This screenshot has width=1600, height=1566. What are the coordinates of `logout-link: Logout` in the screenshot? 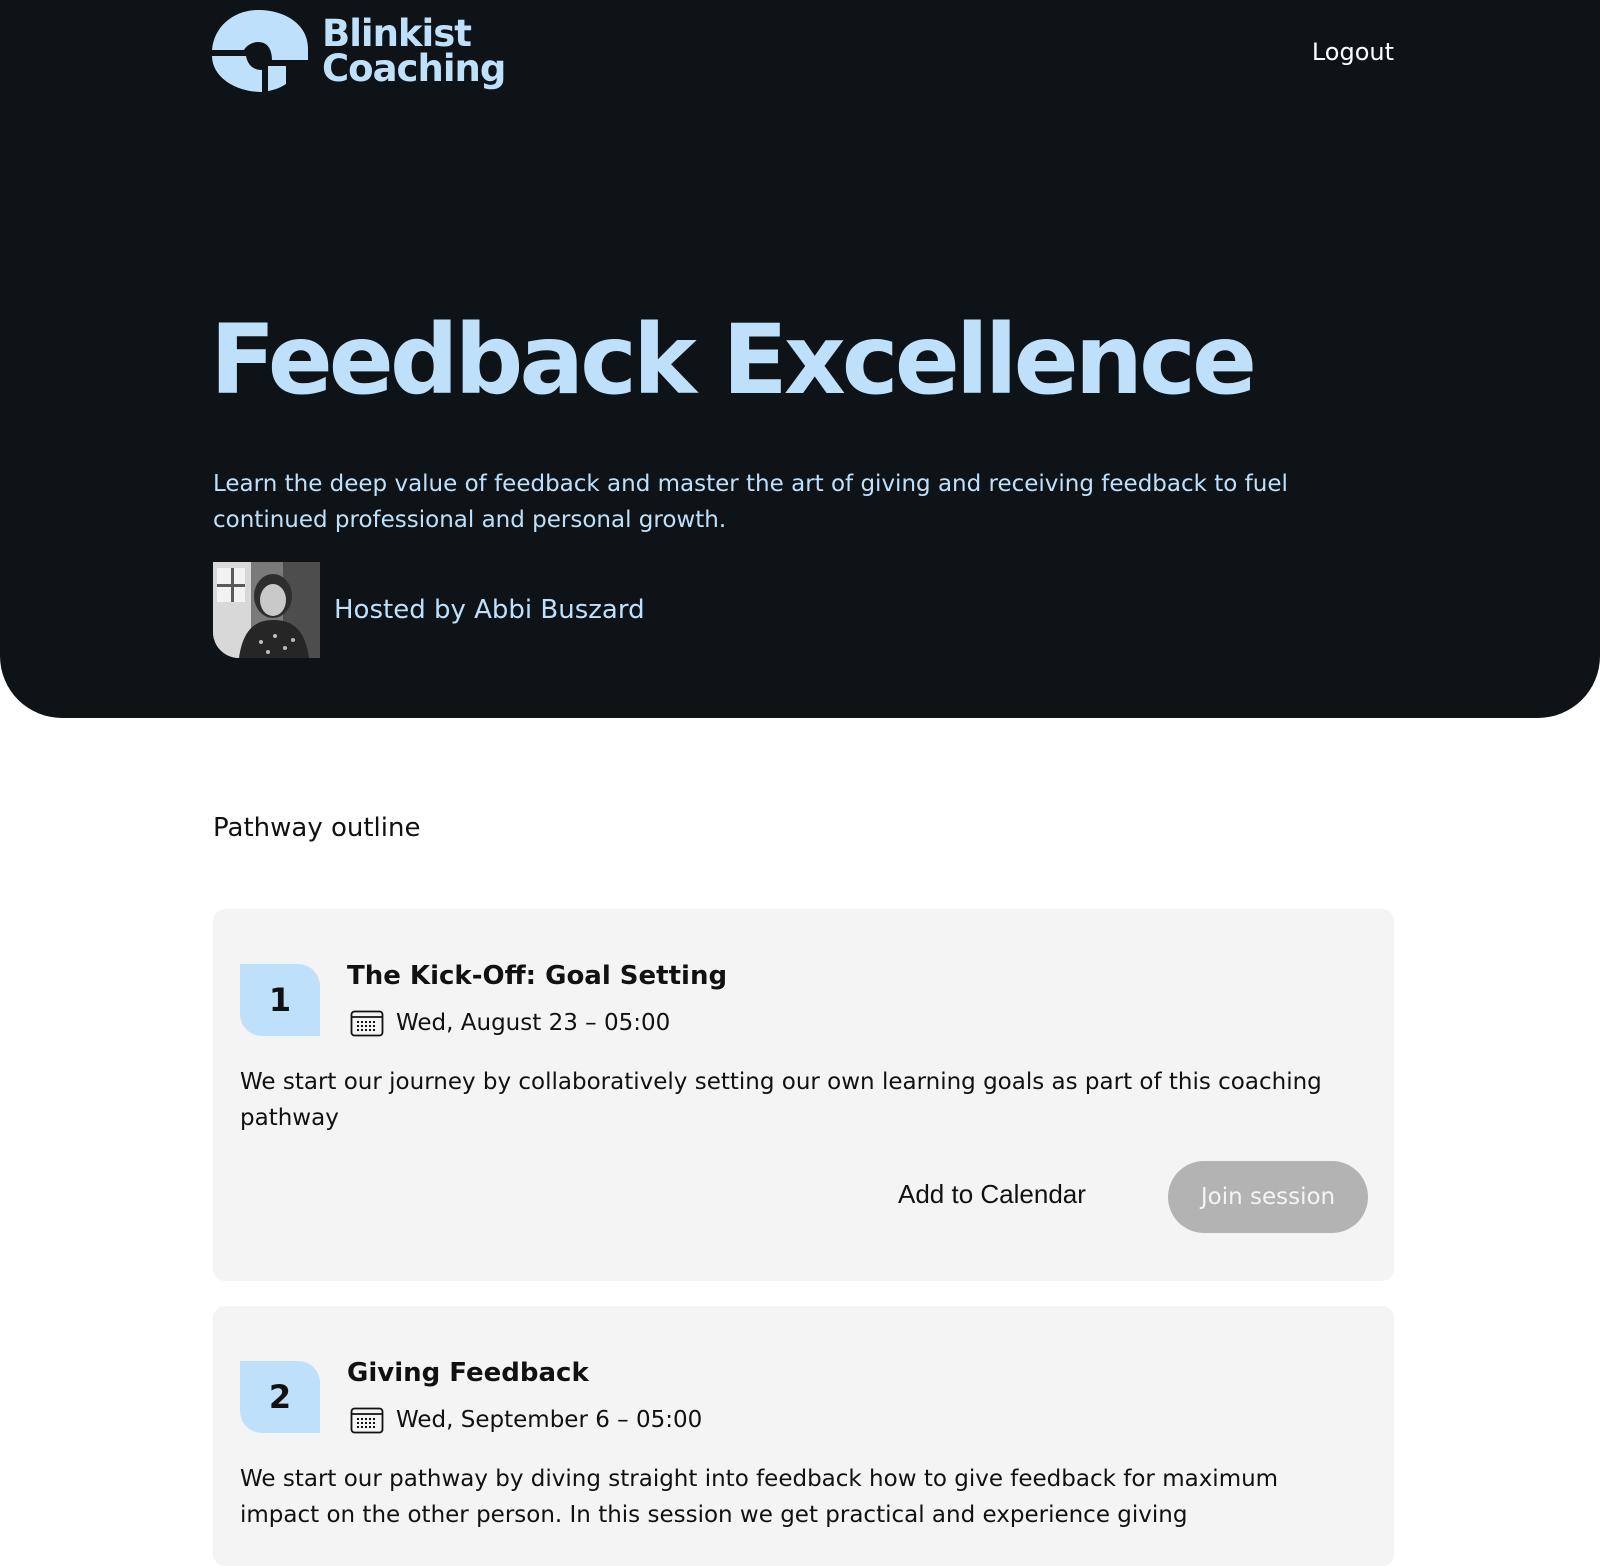 It's located at (1353, 52).